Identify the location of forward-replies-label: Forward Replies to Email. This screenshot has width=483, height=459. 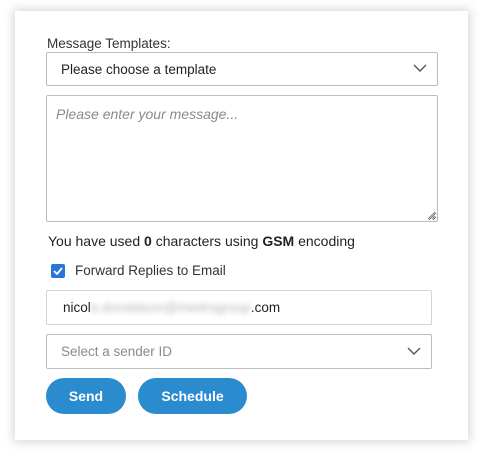
(150, 270).